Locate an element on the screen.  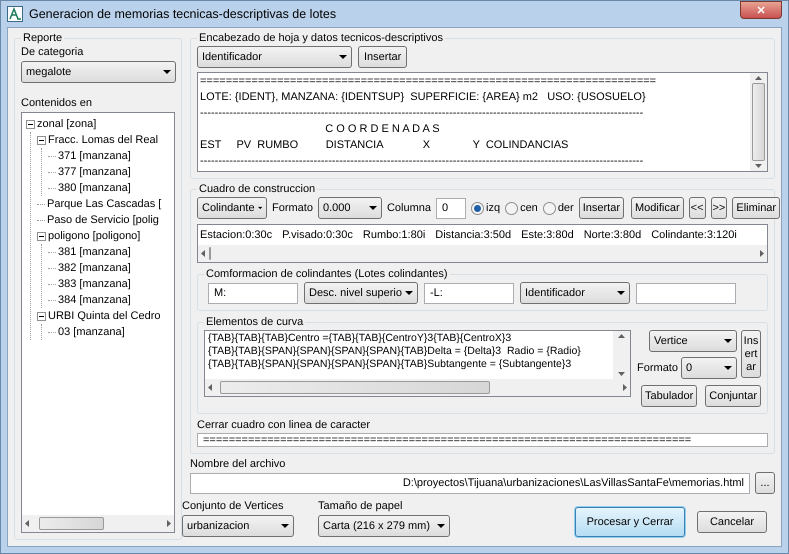
tree-item: 383 [manzana] is located at coordinates (94, 284).